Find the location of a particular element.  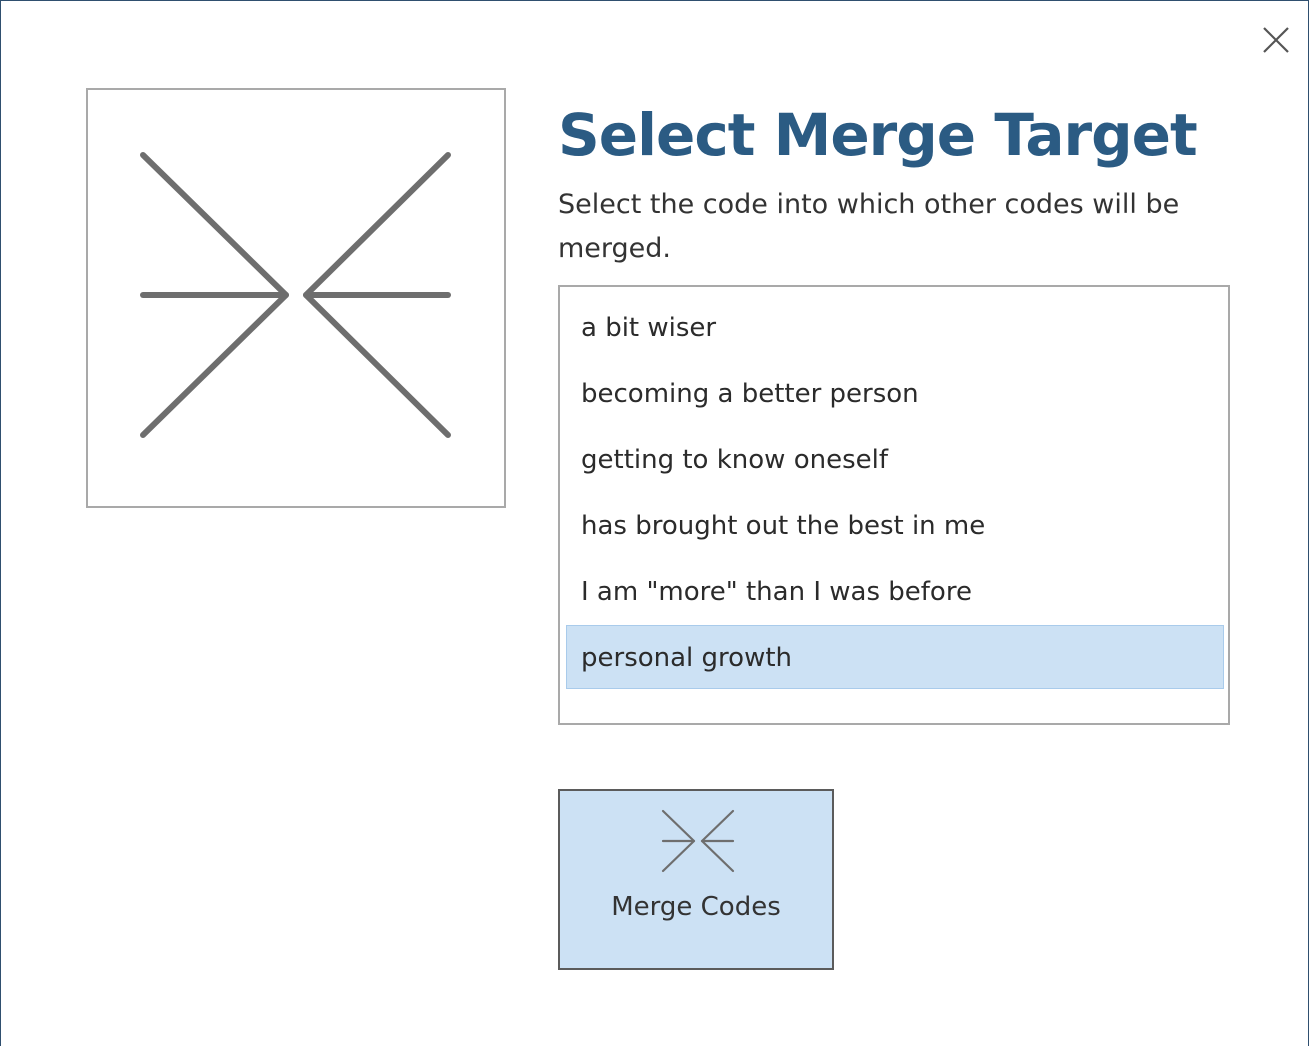

list-item: a bit wiser is located at coordinates (895, 327).